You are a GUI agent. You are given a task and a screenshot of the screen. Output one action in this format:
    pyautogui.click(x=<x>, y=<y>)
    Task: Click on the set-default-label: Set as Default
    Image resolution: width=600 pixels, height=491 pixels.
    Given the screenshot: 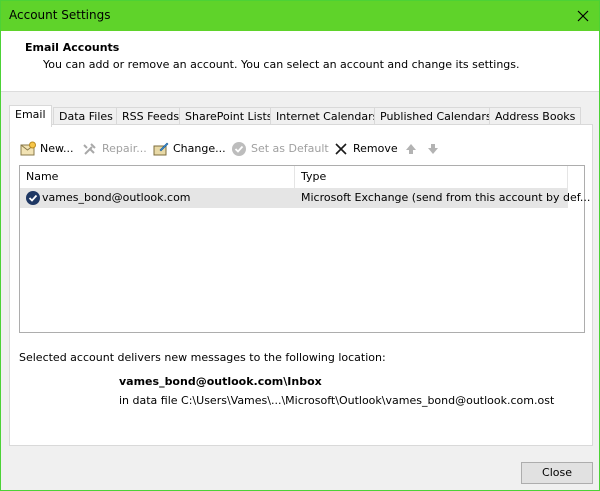 What is the action you would take?
    pyautogui.click(x=290, y=148)
    